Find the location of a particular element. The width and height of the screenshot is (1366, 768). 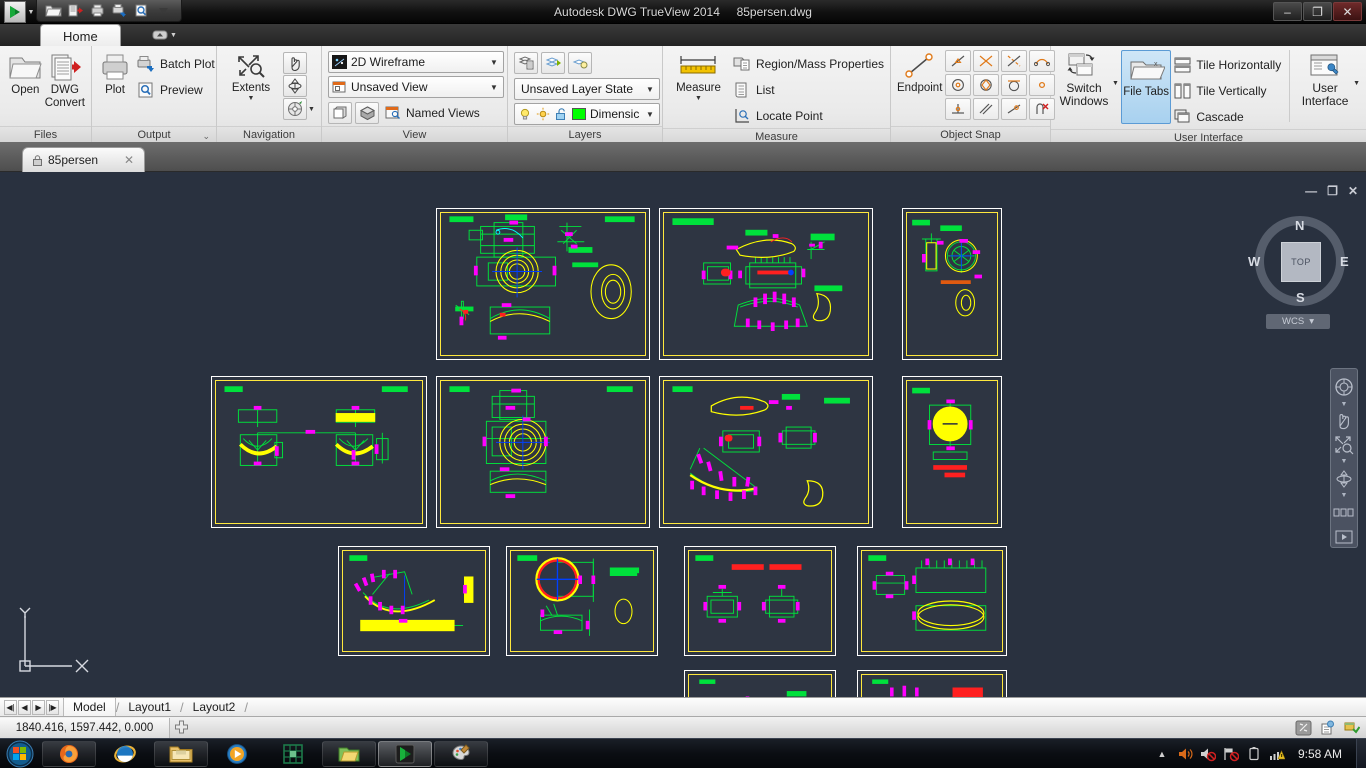

zoom-extents-icon is located at coordinates (1344, 445).